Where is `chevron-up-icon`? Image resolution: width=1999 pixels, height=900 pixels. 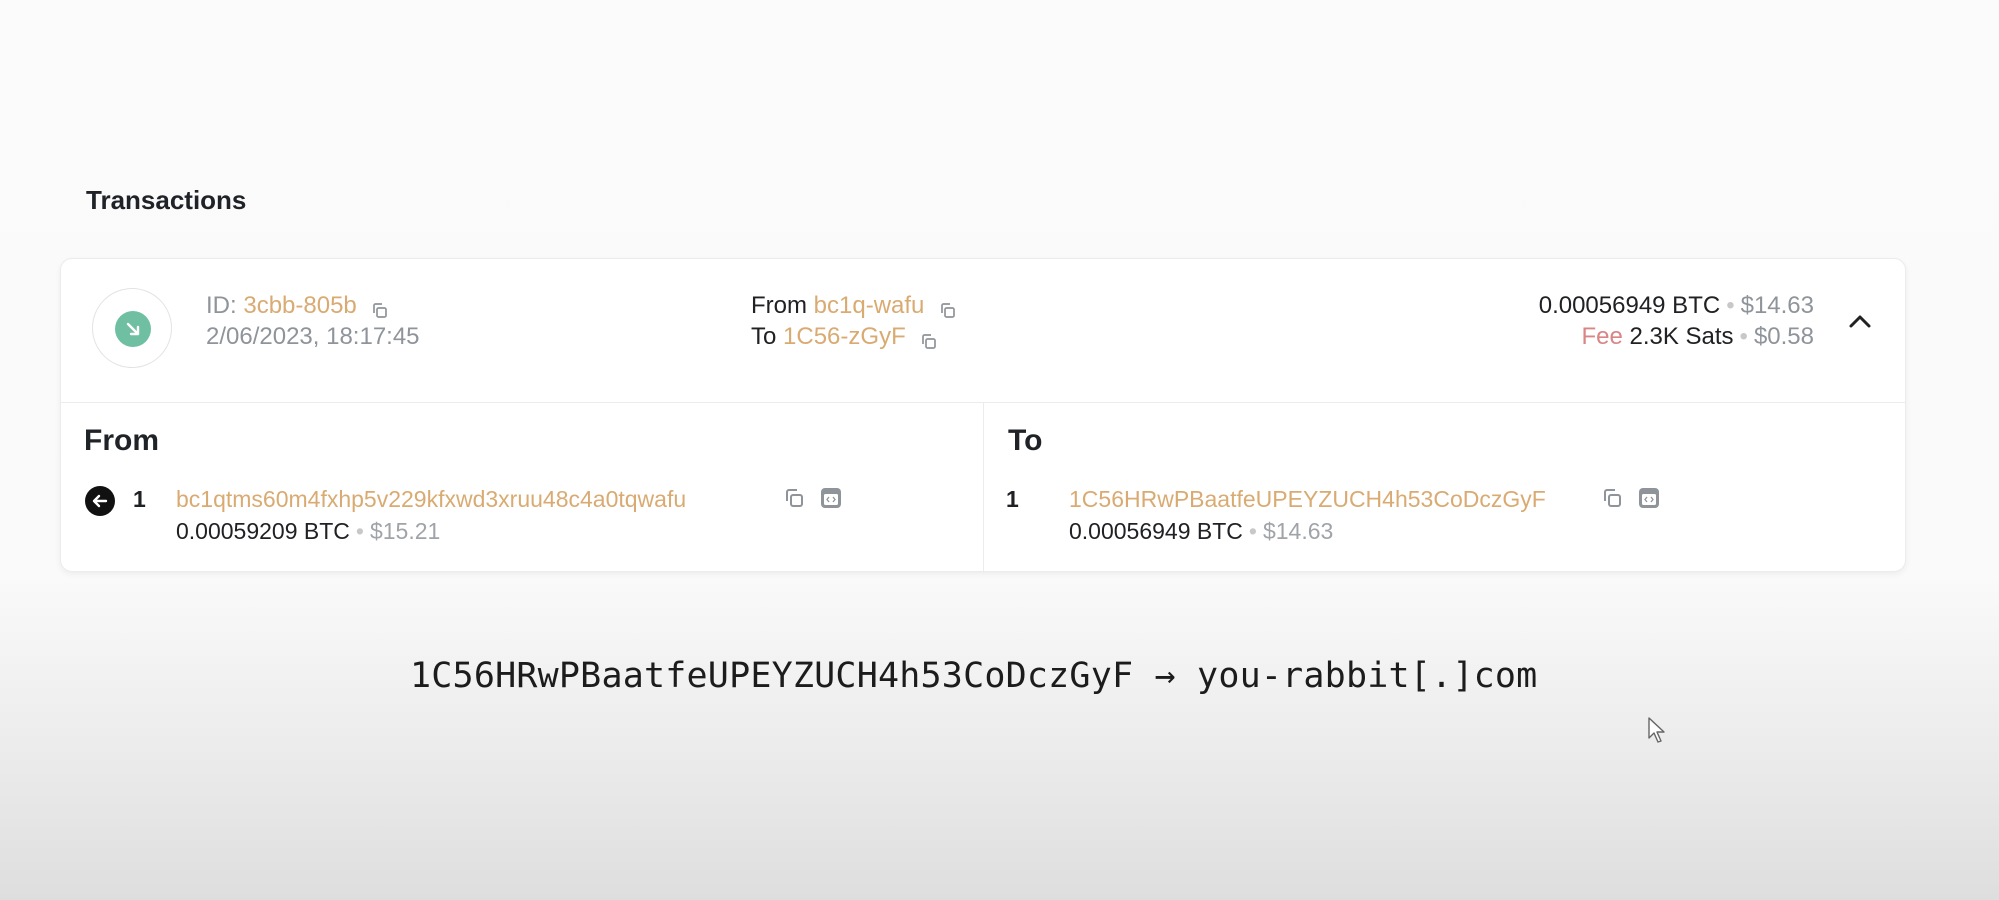 chevron-up-icon is located at coordinates (1860, 321).